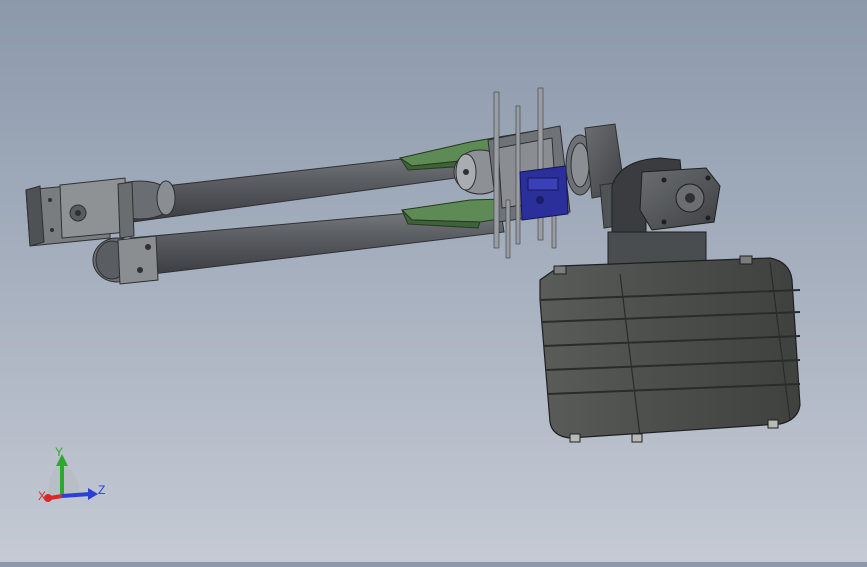 The image size is (867, 567). What do you see at coordinates (71, 474) in the screenshot?
I see `coordinate-triad: Y Z X` at bounding box center [71, 474].